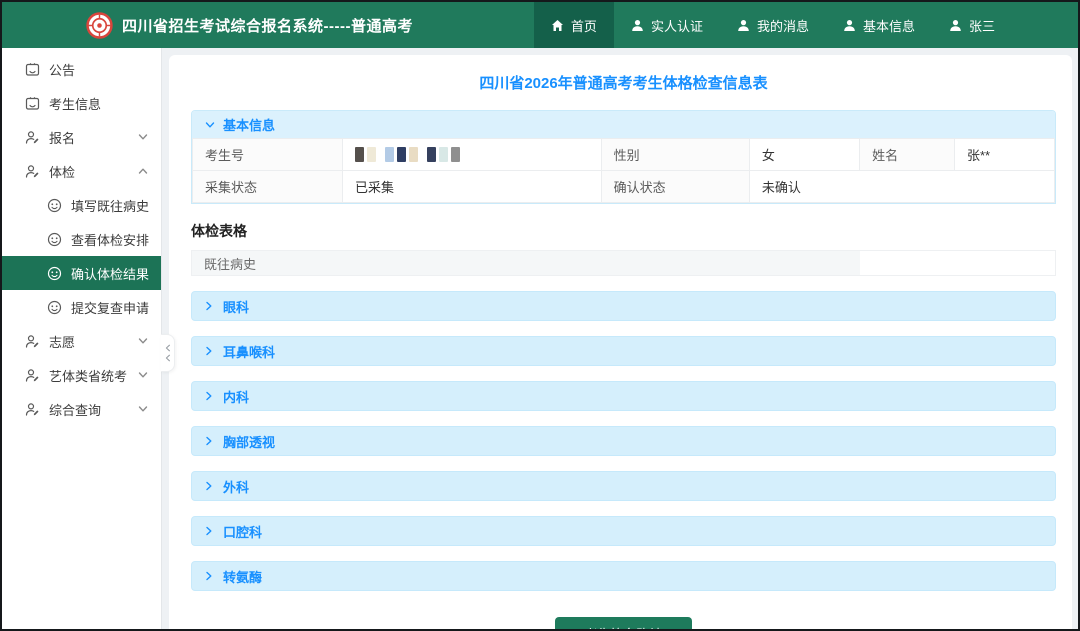  Describe the element at coordinates (623, 306) in the screenshot. I see `section-ophthalmology: 眼科` at that location.